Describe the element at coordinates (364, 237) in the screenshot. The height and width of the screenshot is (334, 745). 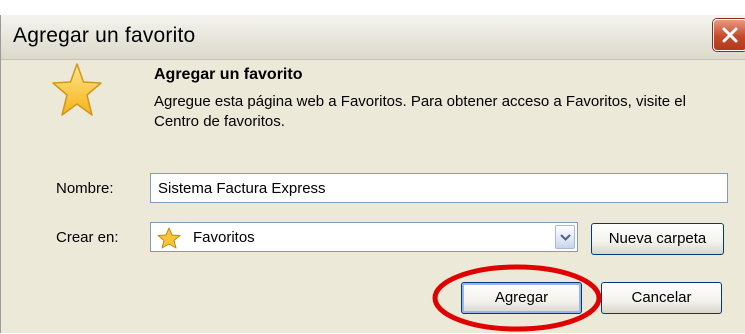
I see `create-in-select: Favoritos` at that location.